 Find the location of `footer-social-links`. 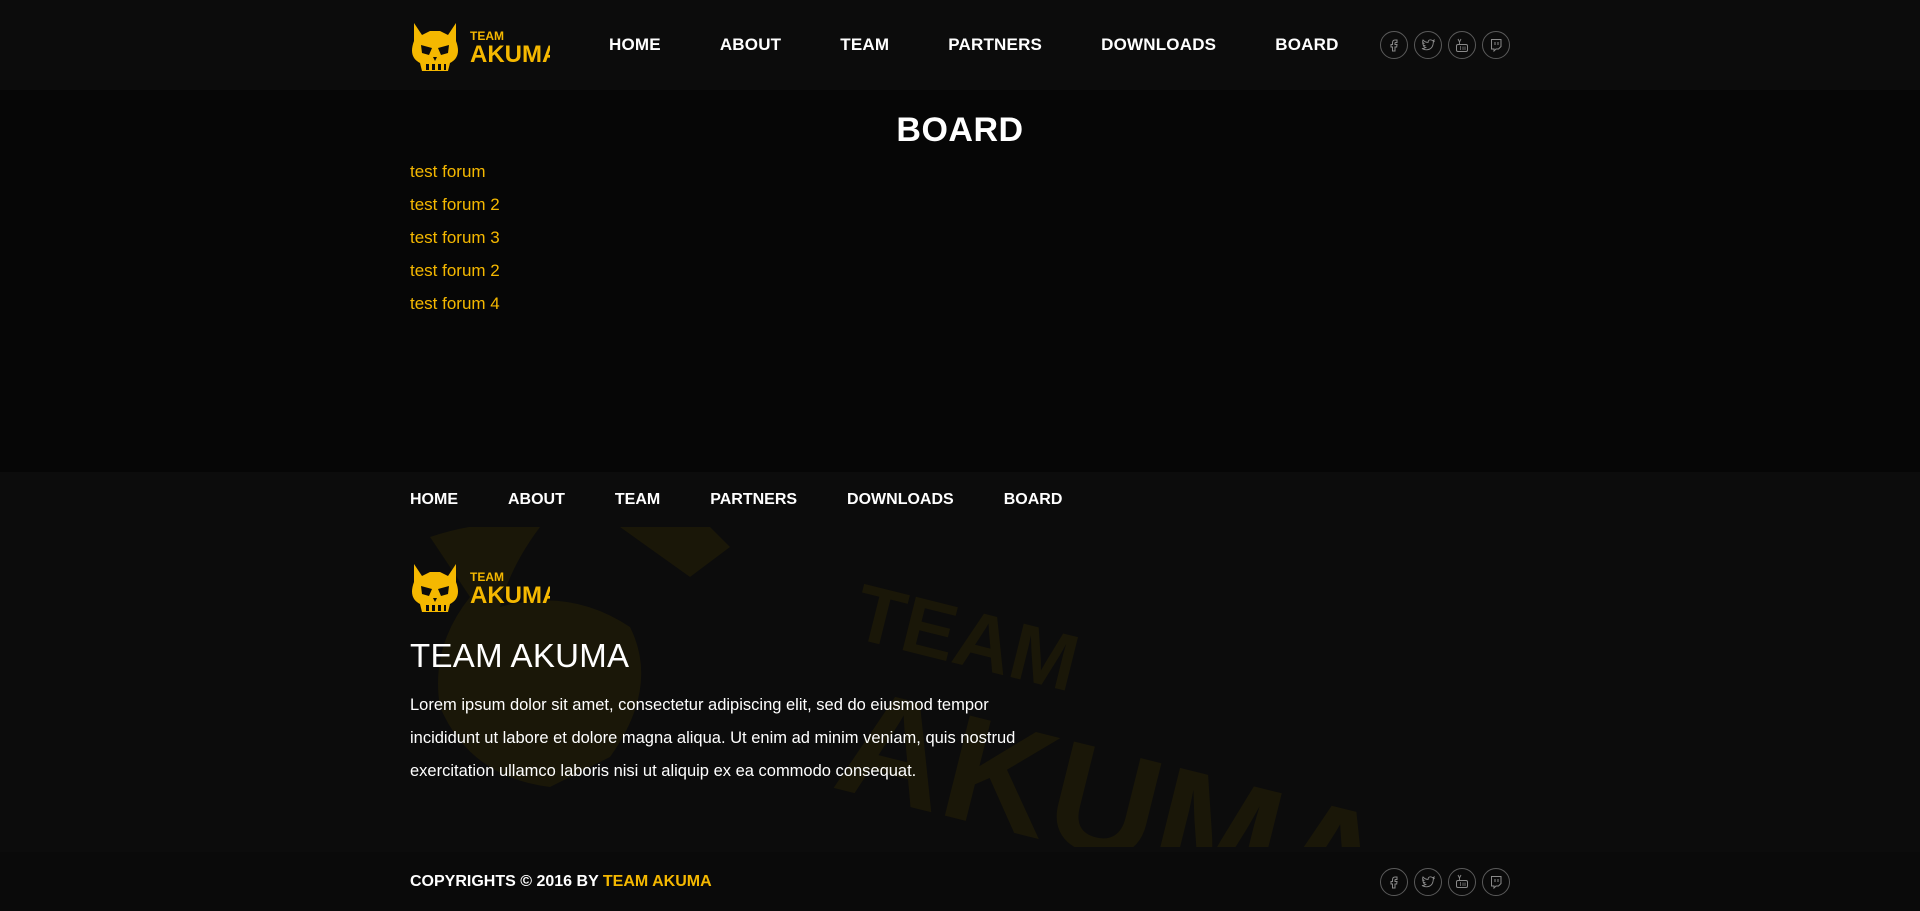

footer-social-links is located at coordinates (1445, 881).